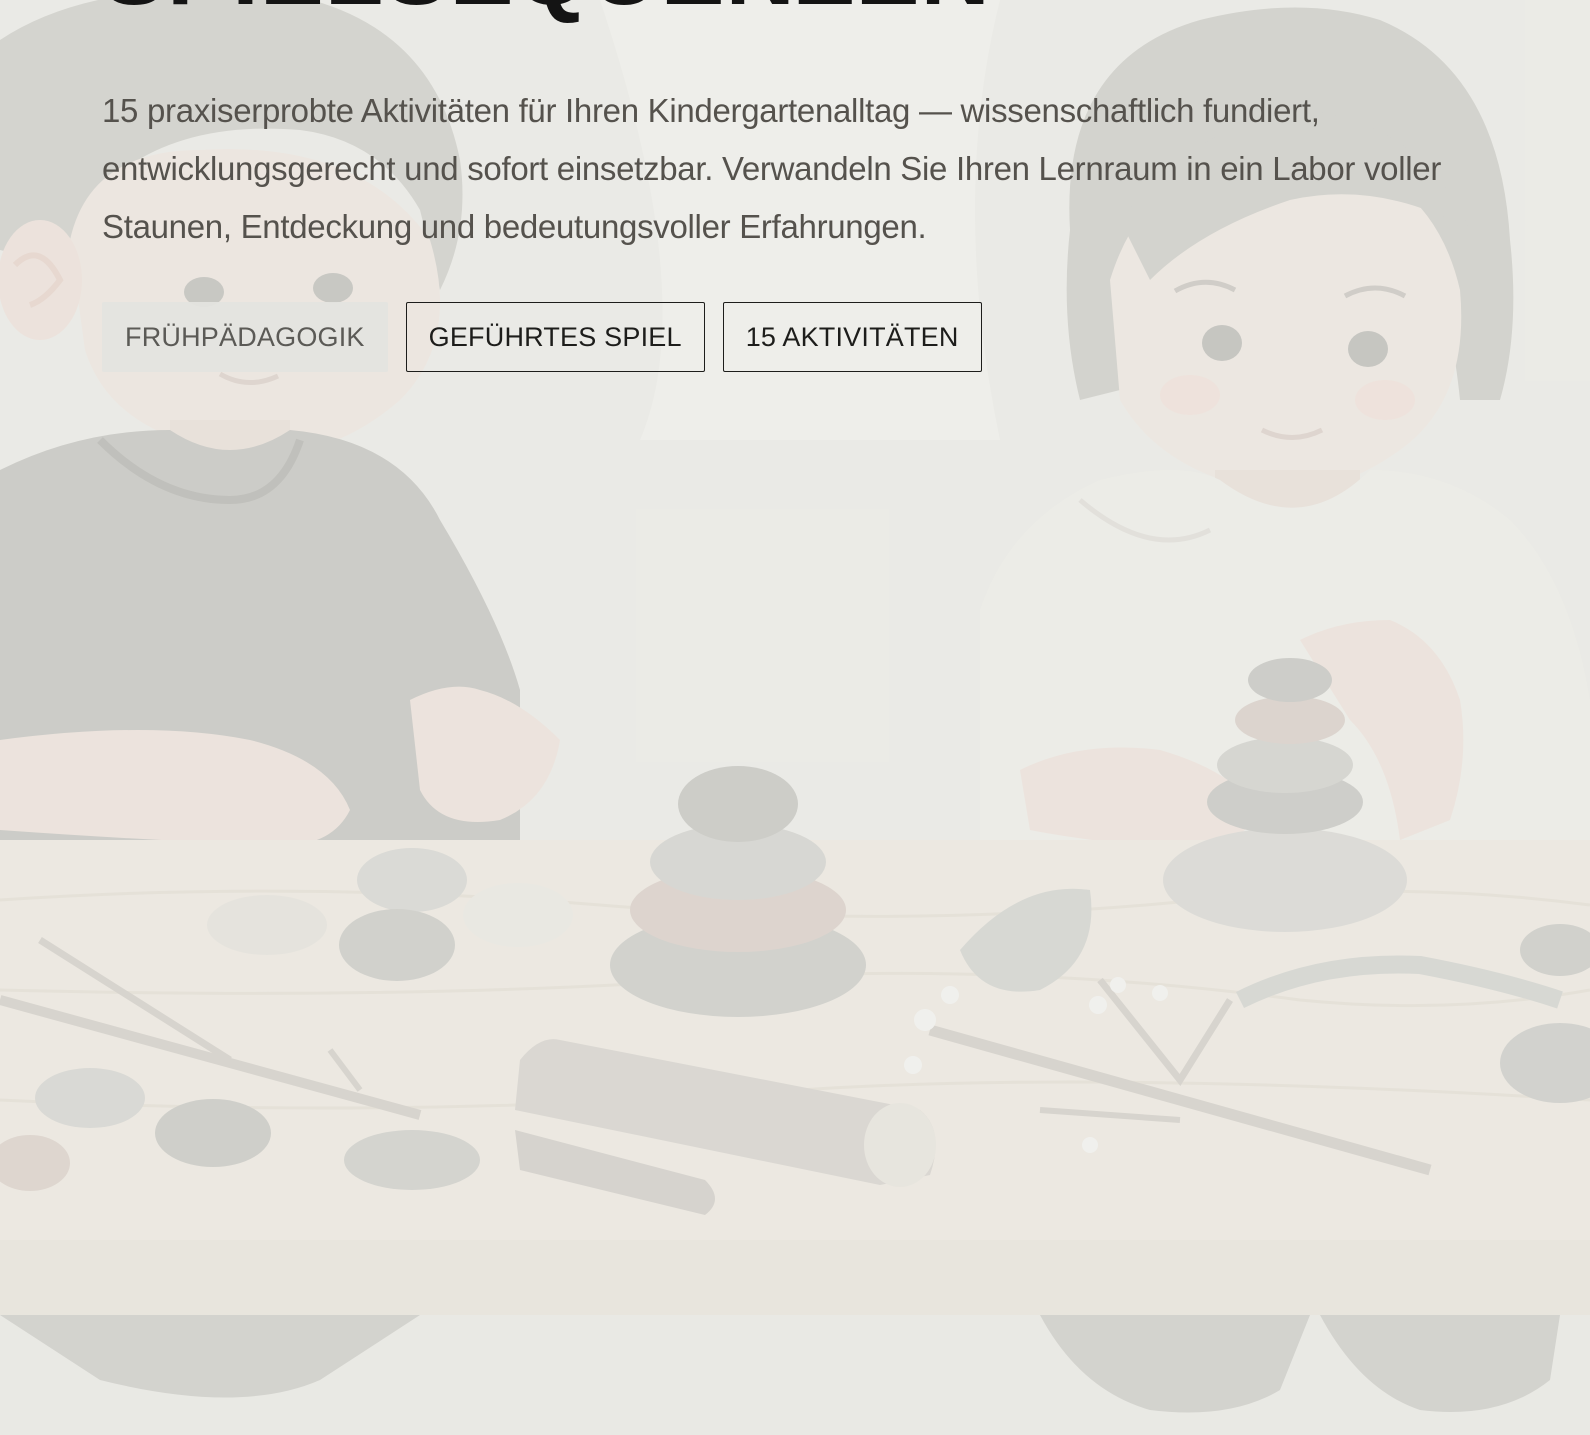  What do you see at coordinates (852, 337) in the screenshot?
I see `tag-15-aktivitaeten: 15 AKTIVITÄTEN` at bounding box center [852, 337].